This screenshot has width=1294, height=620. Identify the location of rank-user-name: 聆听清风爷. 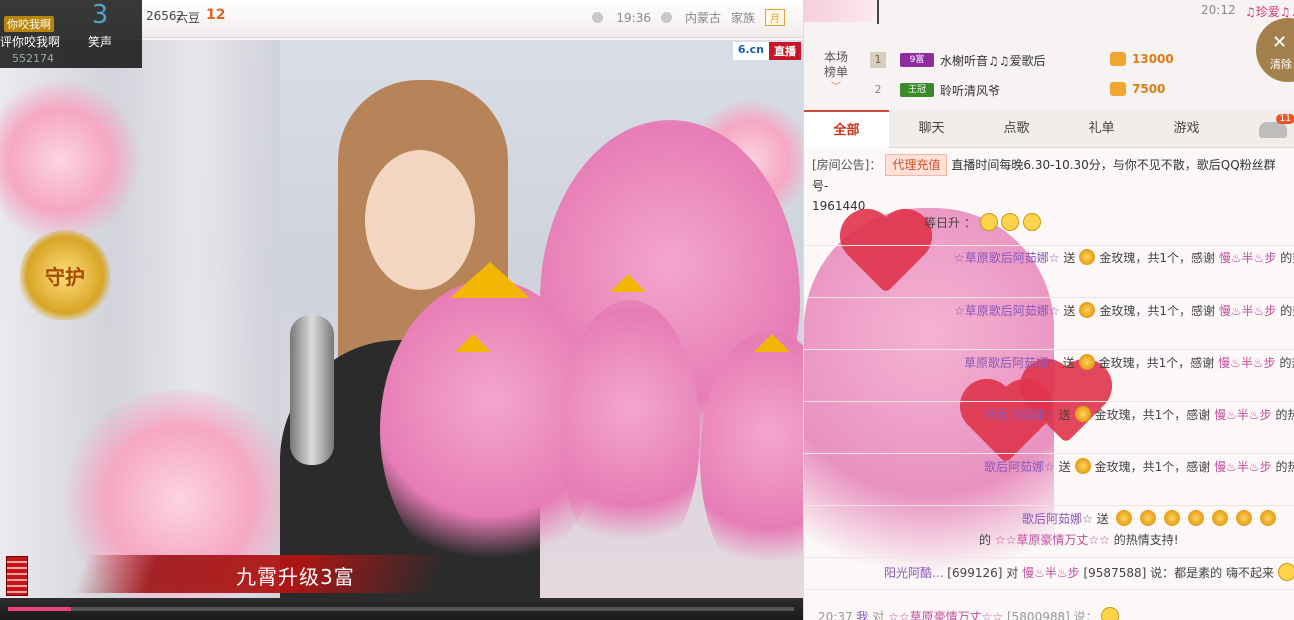
(970, 90).